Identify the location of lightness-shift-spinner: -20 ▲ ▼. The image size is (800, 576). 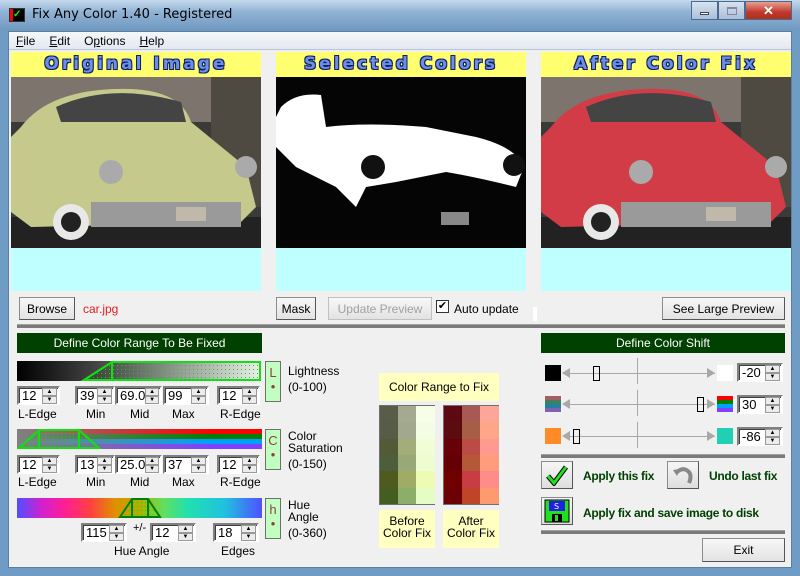
(760, 372).